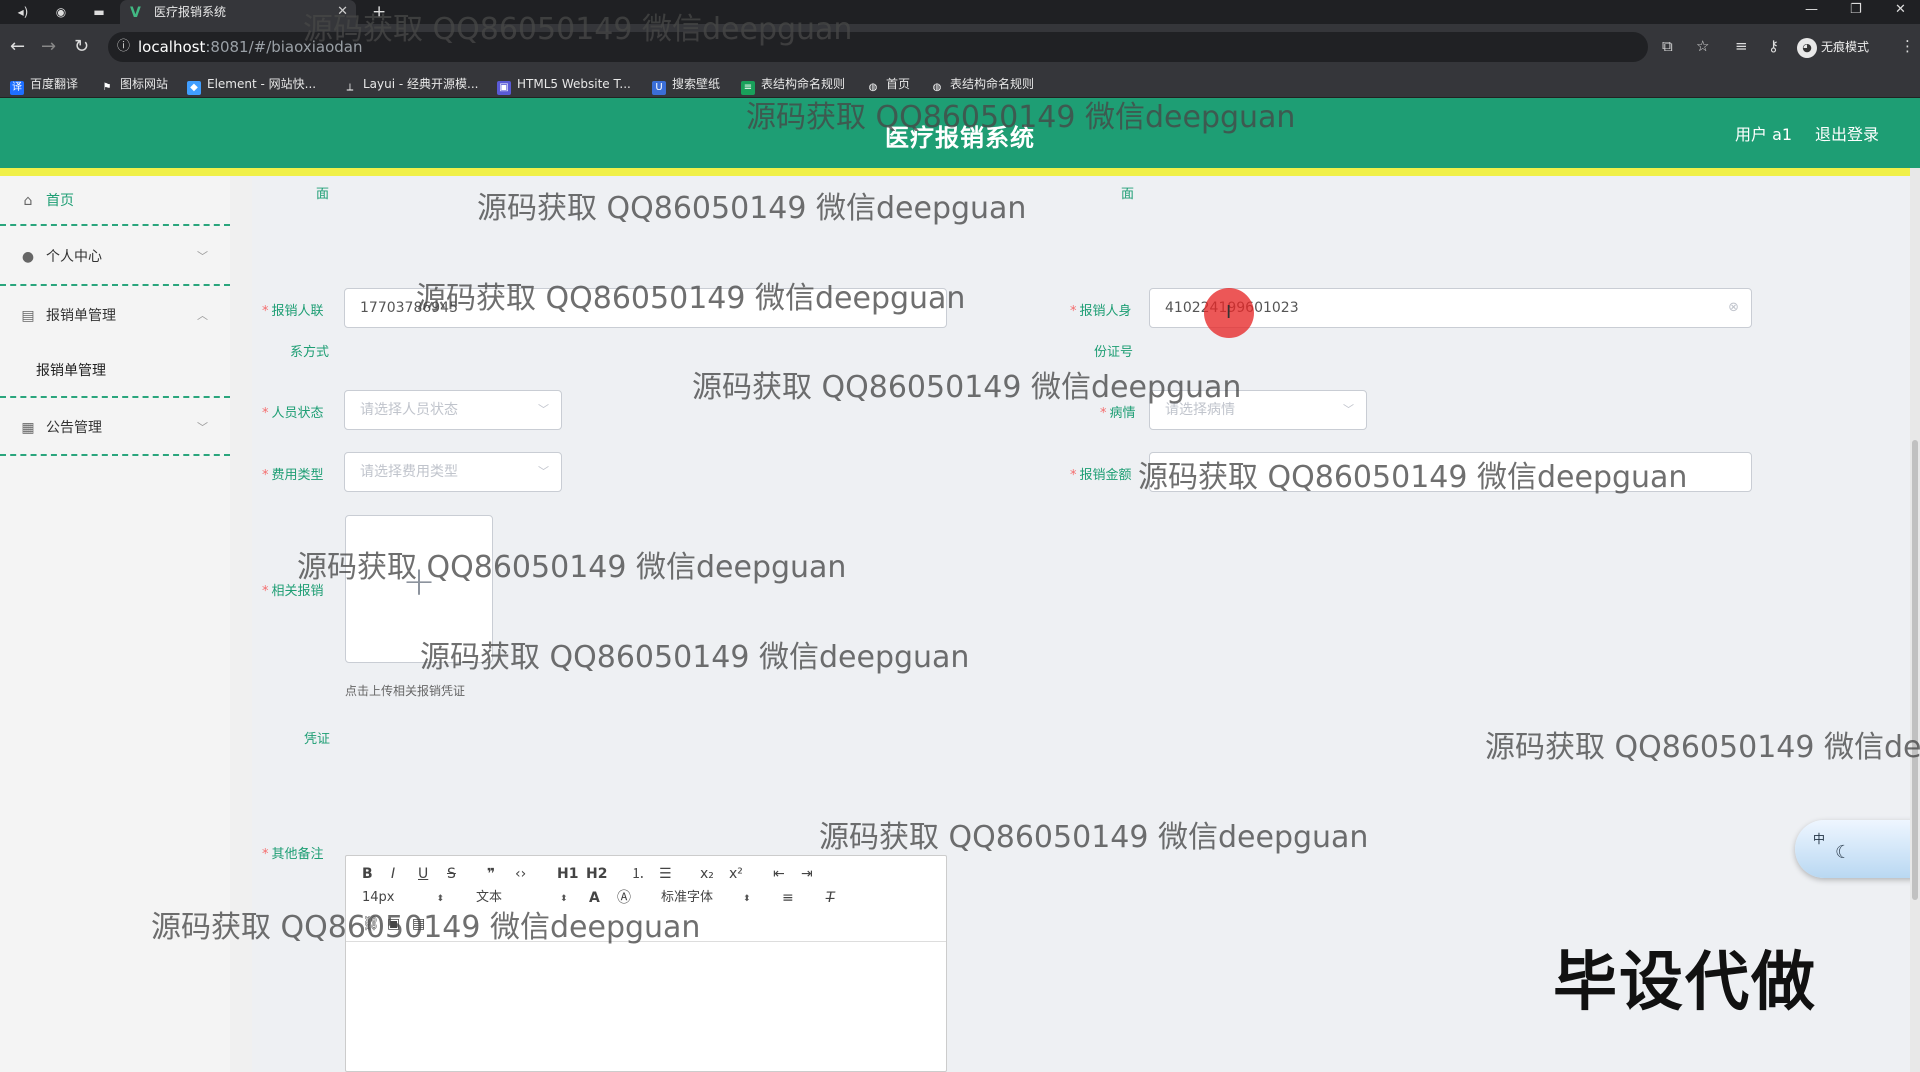 Image resolution: width=1920 pixels, height=1072 pixels. What do you see at coordinates (706, 898) in the screenshot?
I see `font-family-select: 标准字体 ⬍` at bounding box center [706, 898].